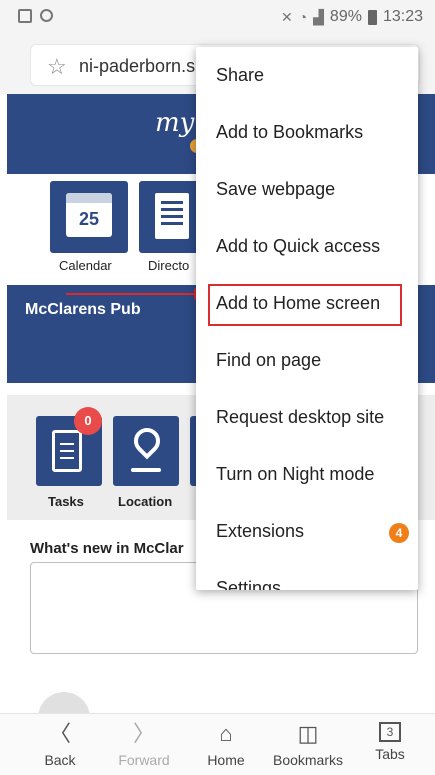 The height and width of the screenshot is (775, 435). I want to click on menu-item-settings: Settings, so click(307, 575).